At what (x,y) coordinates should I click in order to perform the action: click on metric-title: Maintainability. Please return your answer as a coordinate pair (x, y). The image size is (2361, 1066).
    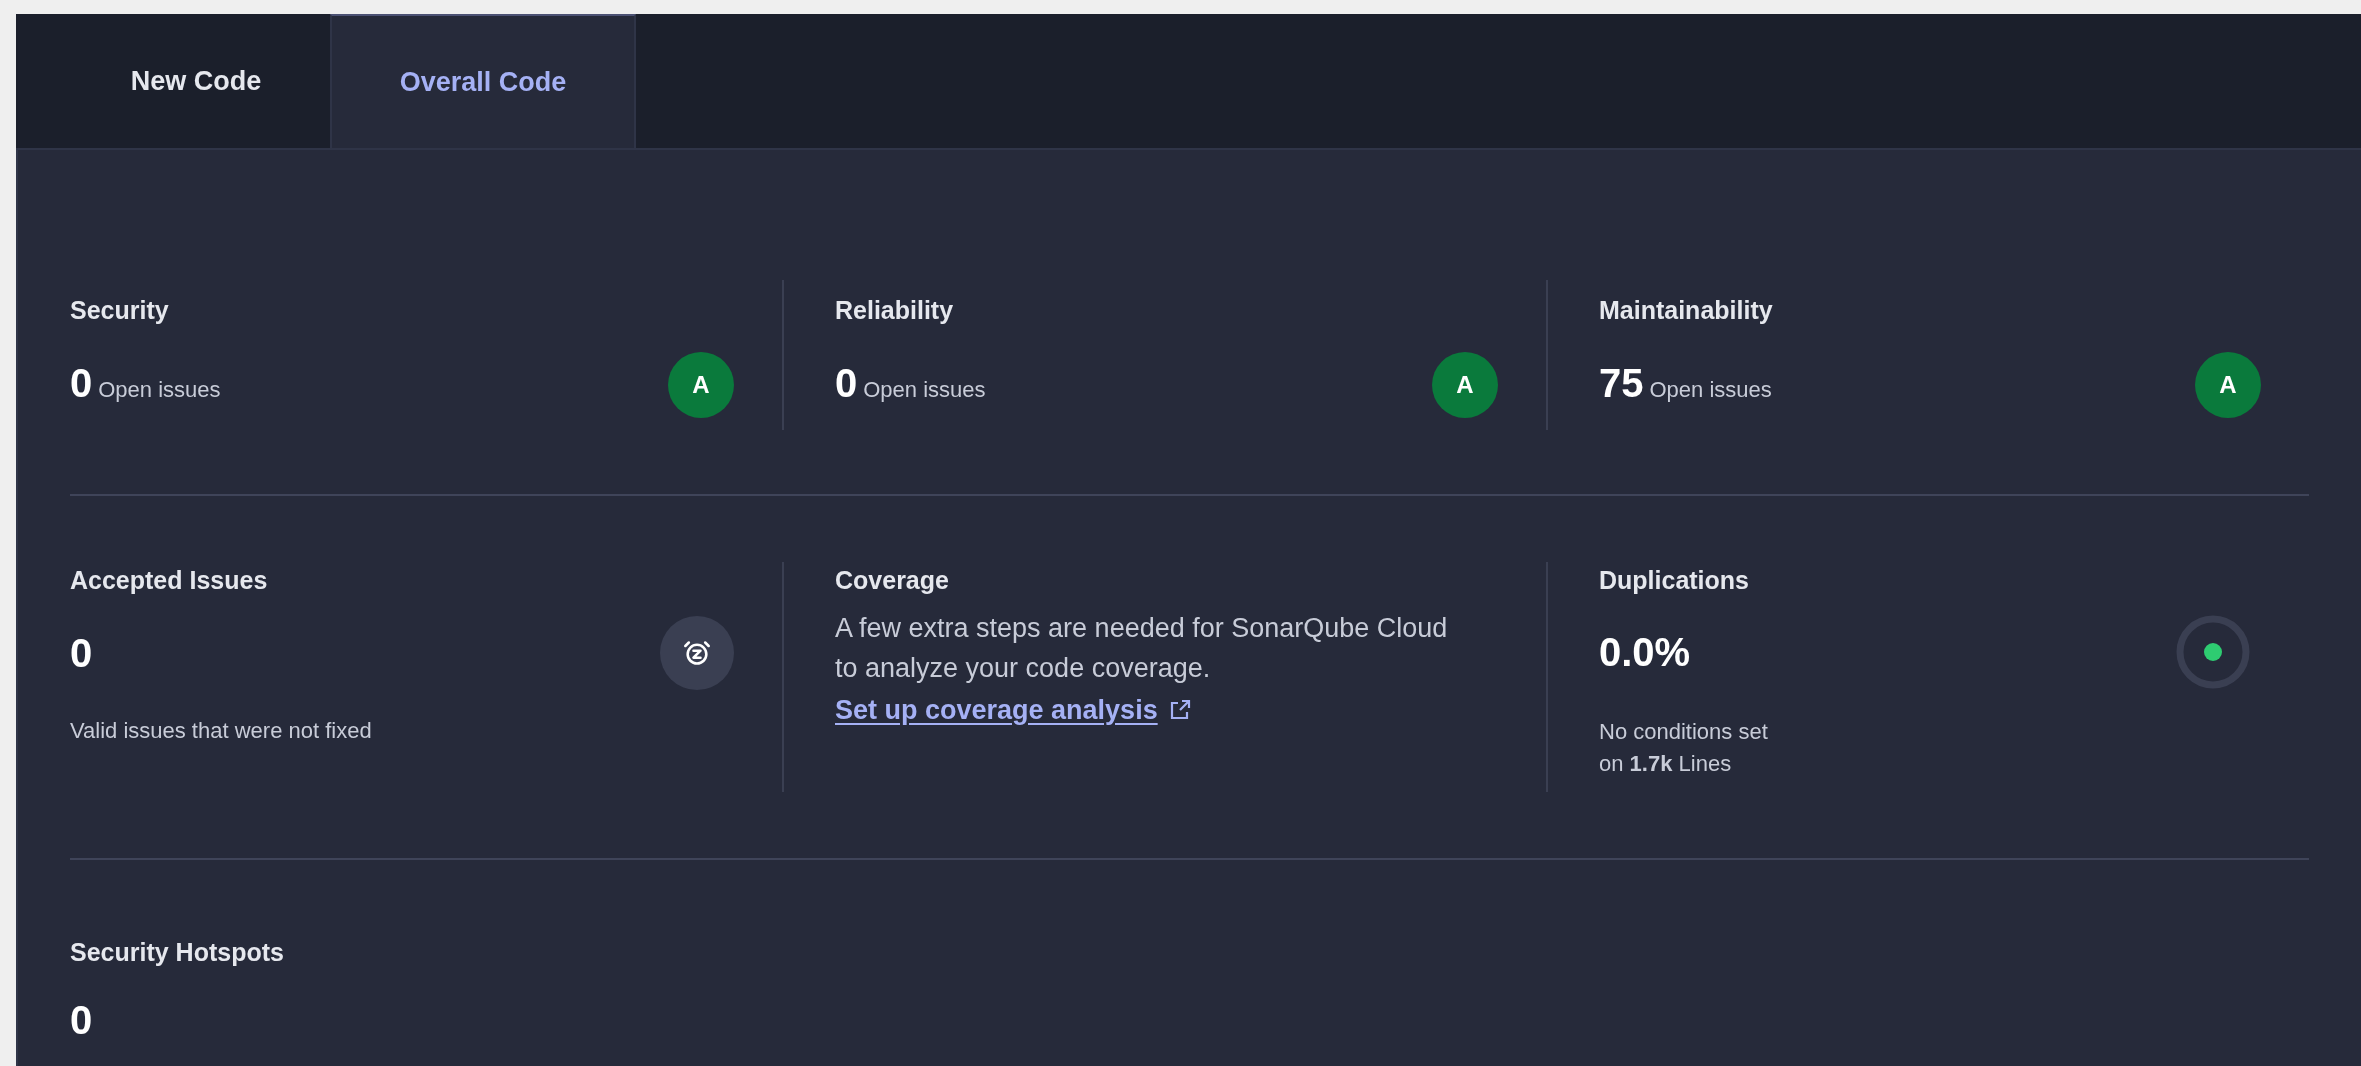
    Looking at the image, I should click on (1686, 311).